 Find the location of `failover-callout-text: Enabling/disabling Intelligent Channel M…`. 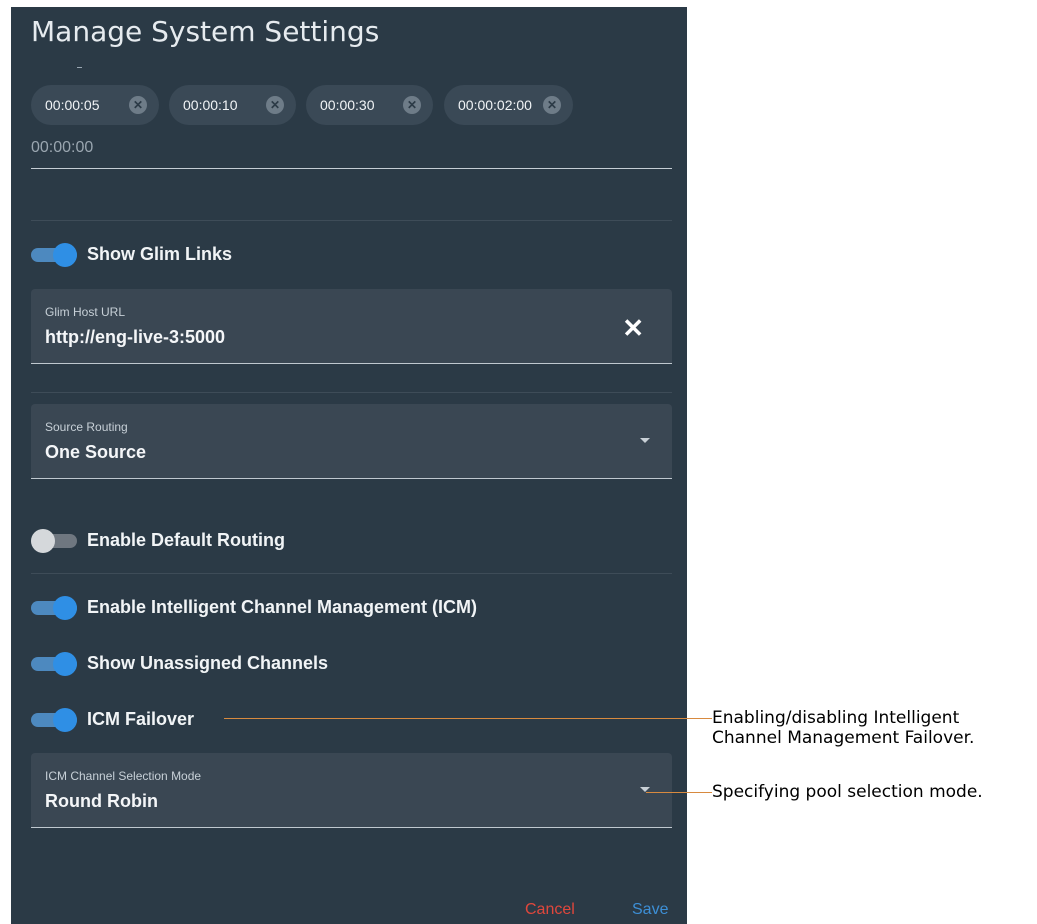

failover-callout-text: Enabling/disabling Intelligent Channel M… is located at coordinates (843, 728).